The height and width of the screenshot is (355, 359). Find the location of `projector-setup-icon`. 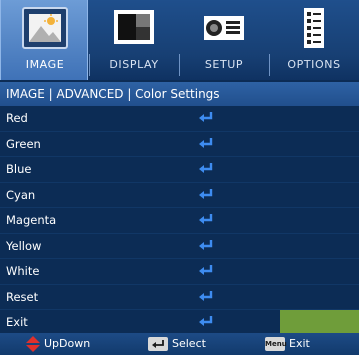

projector-setup-icon is located at coordinates (224, 28).